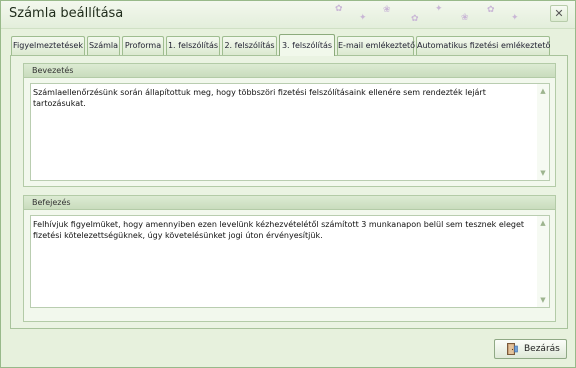  What do you see at coordinates (542, 349) in the screenshot?
I see `close-button-label: Bezárás` at bounding box center [542, 349].